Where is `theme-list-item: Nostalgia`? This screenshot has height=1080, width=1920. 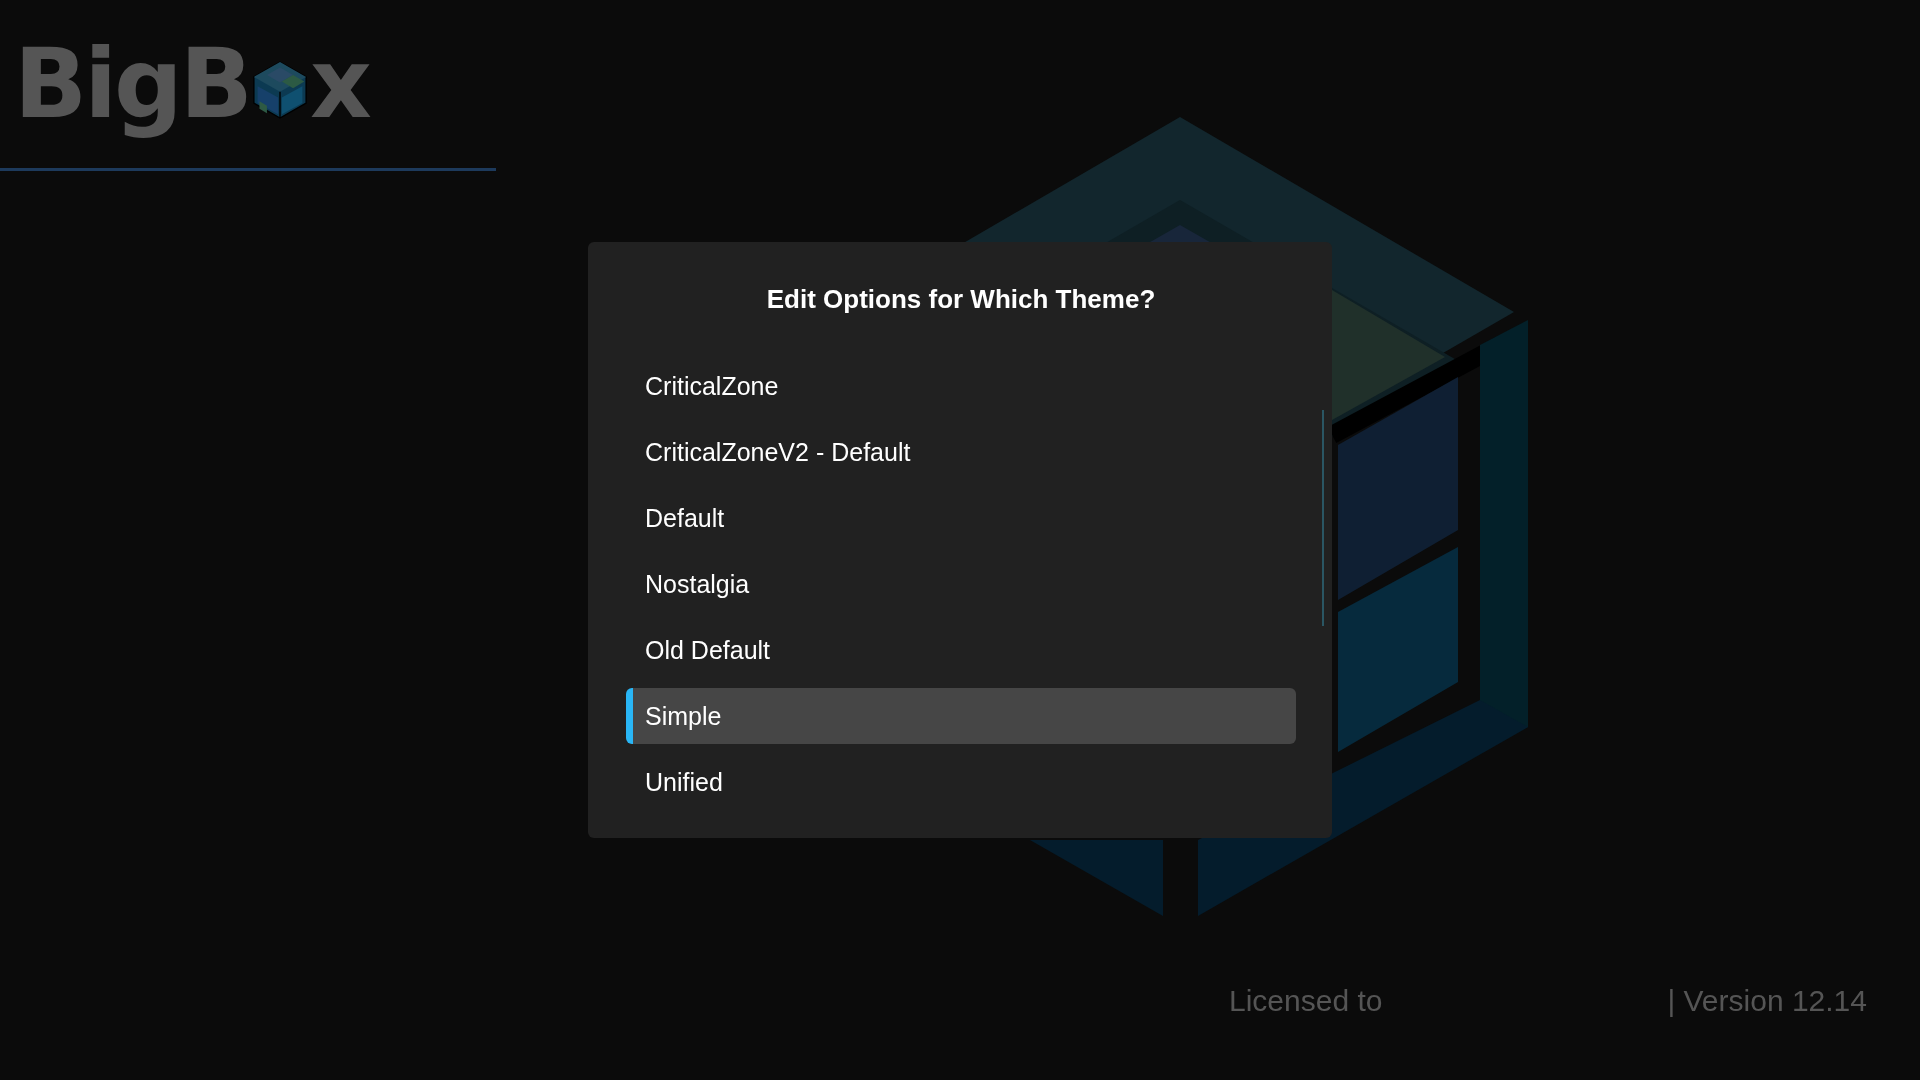 theme-list-item: Nostalgia is located at coordinates (961, 584).